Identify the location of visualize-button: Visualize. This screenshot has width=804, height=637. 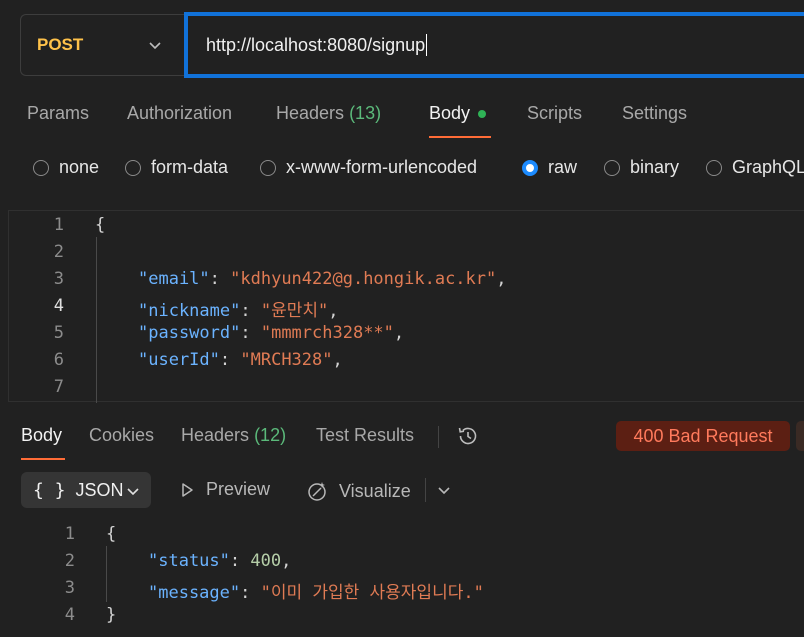
(358, 491).